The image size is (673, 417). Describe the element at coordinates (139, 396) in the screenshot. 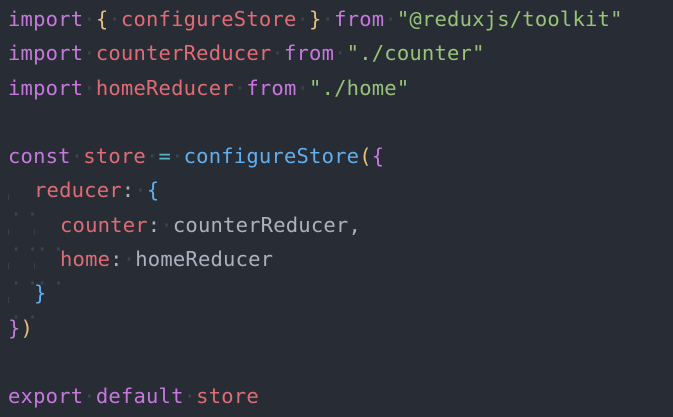

I see `code-token: default` at that location.